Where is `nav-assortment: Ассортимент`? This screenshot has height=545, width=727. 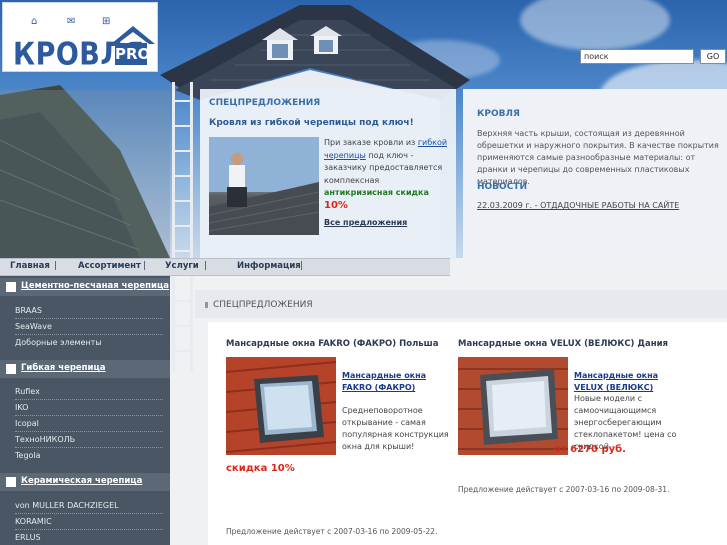
nav-assortment: Ассортимент is located at coordinates (109, 266).